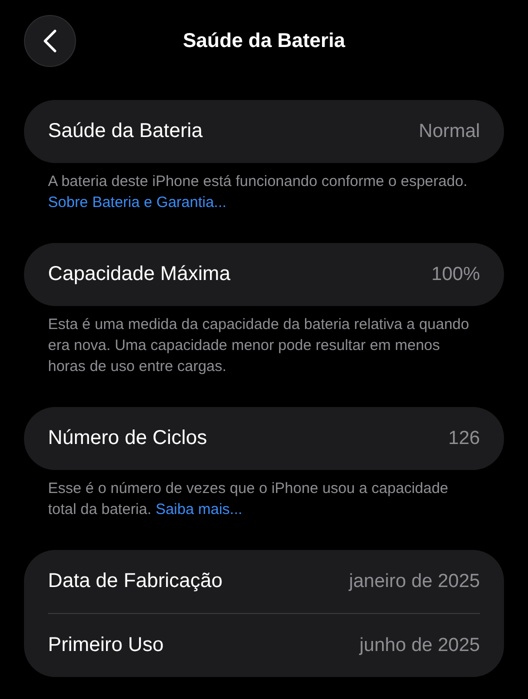 The height and width of the screenshot is (699, 528). Describe the element at coordinates (449, 131) in the screenshot. I see `row-value: Normal` at that location.